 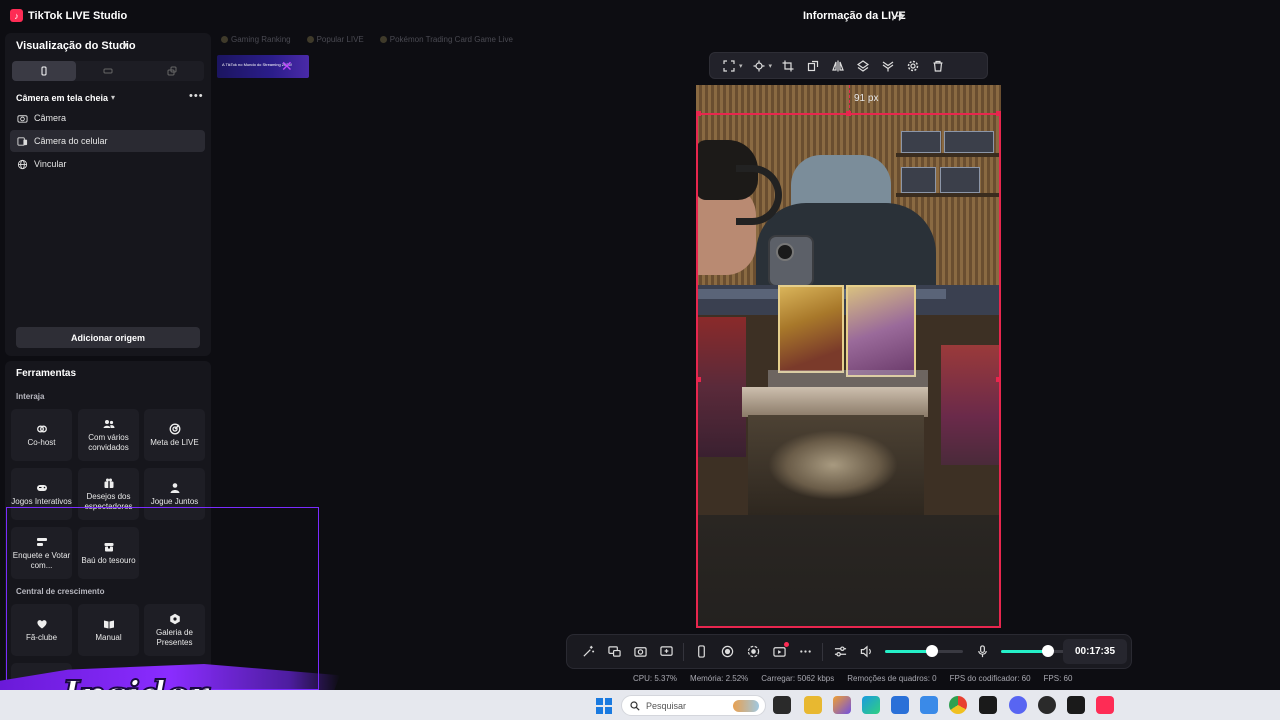 I want to click on microphone-button, so click(x=982, y=652).